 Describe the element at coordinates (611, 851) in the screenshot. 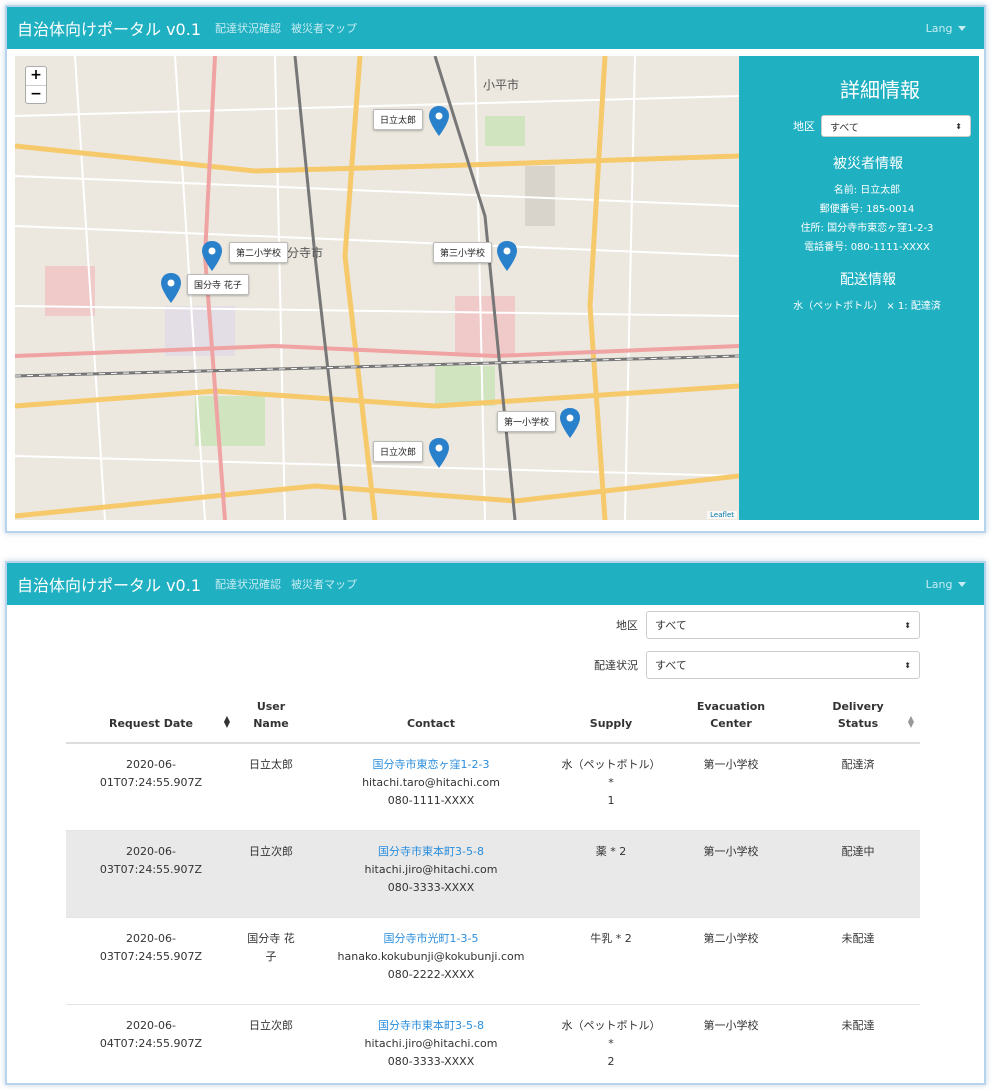

I see `supply-line-1: 薬 * 2` at that location.